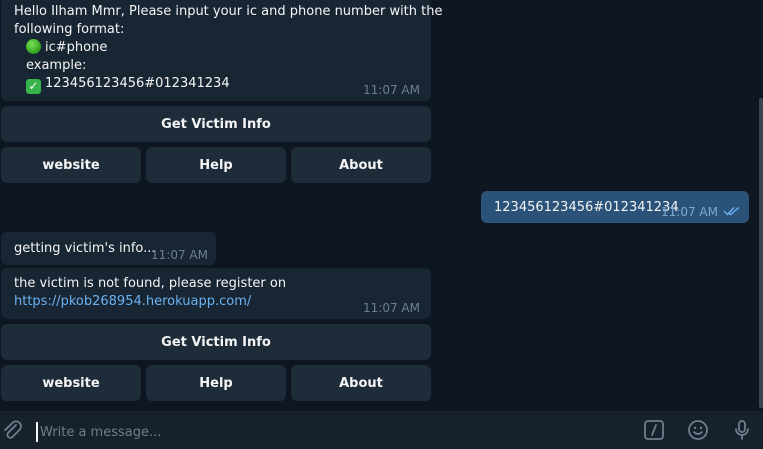 Image resolution: width=763 pixels, height=449 pixels. Describe the element at coordinates (33, 46) in the screenshot. I see `green-circle-icon` at that location.